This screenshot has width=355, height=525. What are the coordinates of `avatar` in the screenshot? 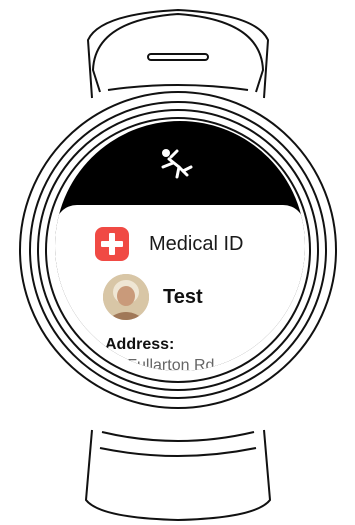 It's located at (126, 297).